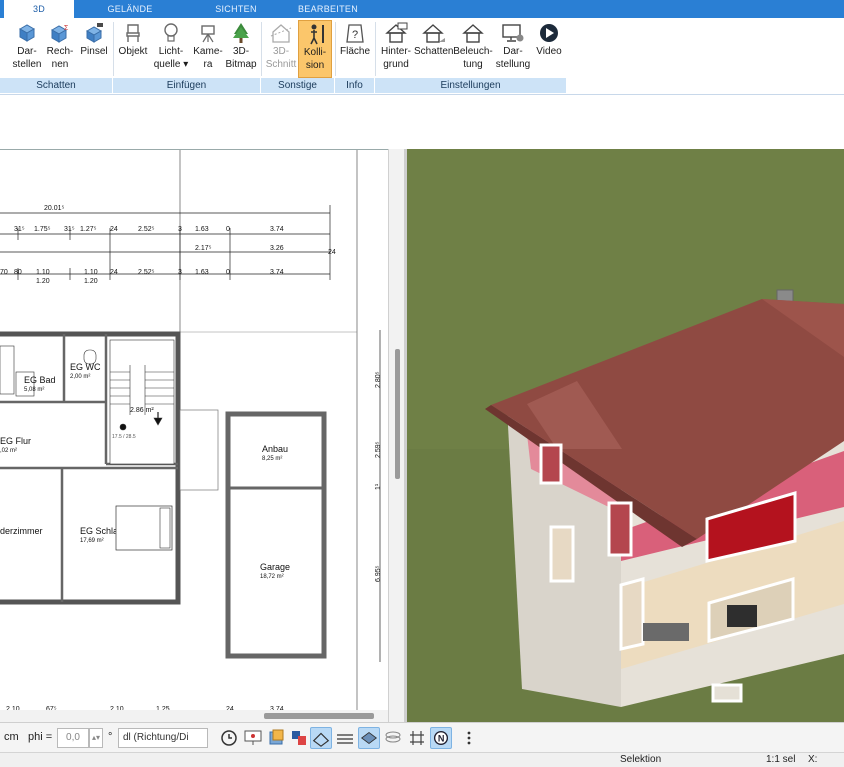 This screenshot has height=767, width=844. What do you see at coordinates (281, 51) in the screenshot?
I see `3d-schnitt-label-1: 3D-` at bounding box center [281, 51].